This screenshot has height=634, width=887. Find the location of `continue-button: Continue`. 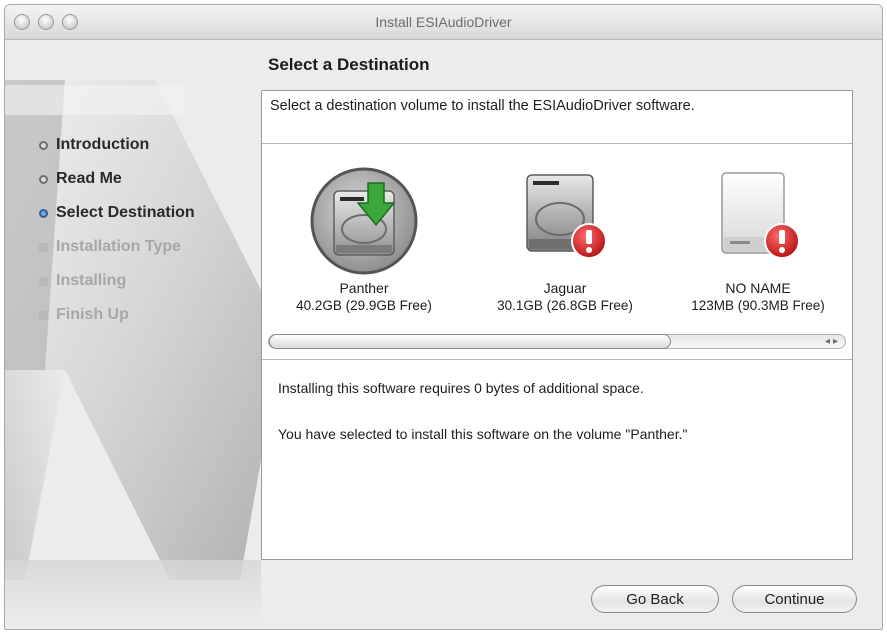

continue-button: Continue is located at coordinates (794, 599).